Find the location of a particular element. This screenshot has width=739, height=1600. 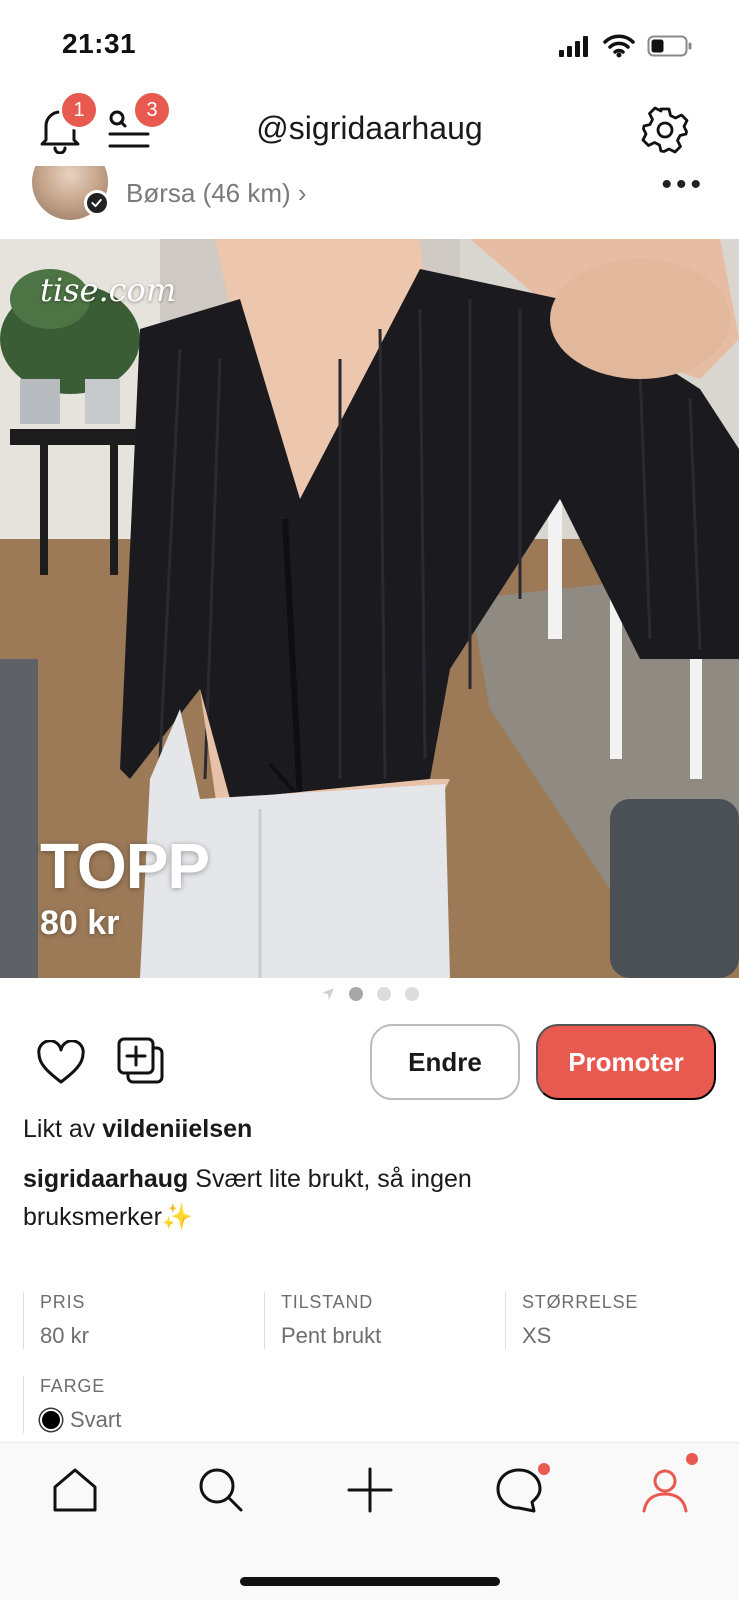

battery-icon is located at coordinates (669, 46).